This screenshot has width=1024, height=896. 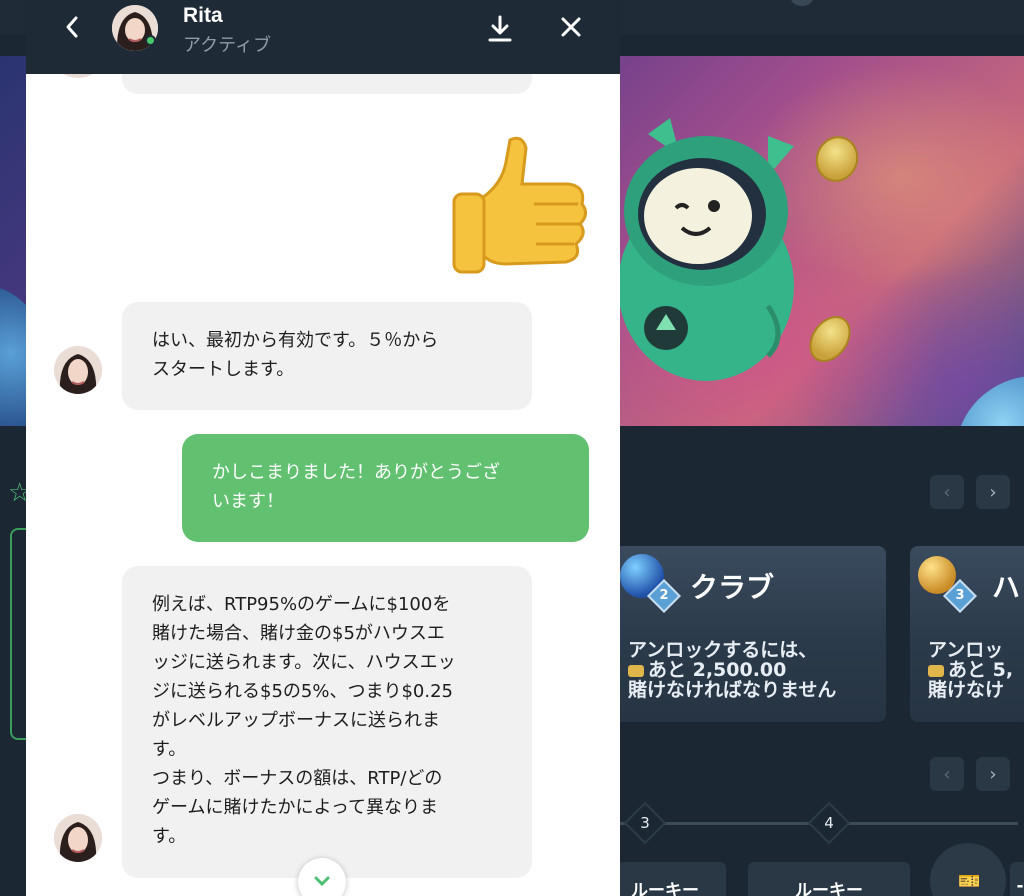 What do you see at coordinates (969, 881) in the screenshot?
I see `ticket-icon: 🎫` at bounding box center [969, 881].